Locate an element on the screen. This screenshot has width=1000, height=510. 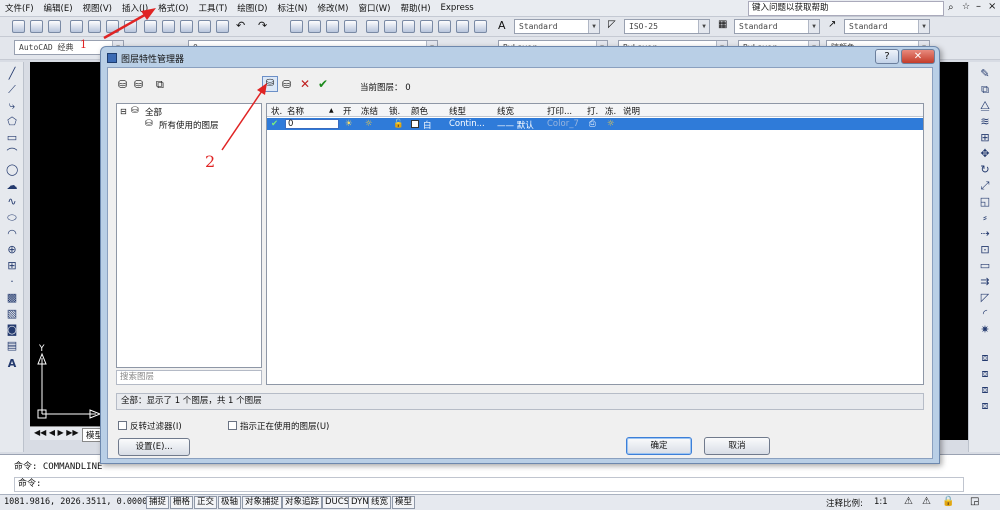
annotation-label-1: 1 is located at coordinates (83, 44).